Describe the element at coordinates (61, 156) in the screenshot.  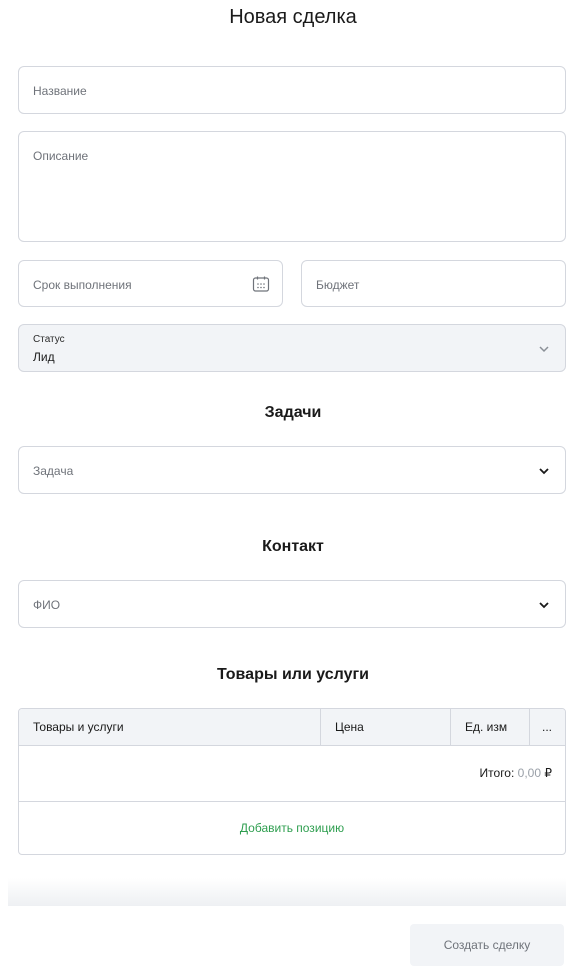
I see `description-placeholder: Описание` at that location.